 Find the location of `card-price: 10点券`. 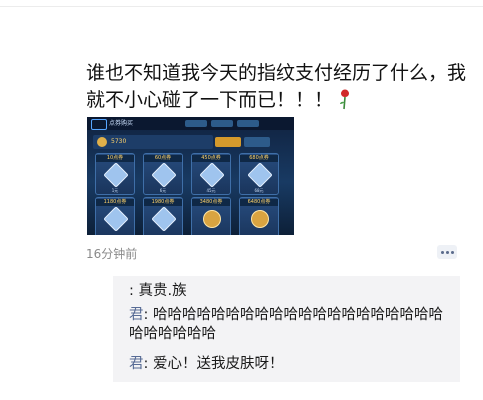

card-price: 10点券 is located at coordinates (115, 158).